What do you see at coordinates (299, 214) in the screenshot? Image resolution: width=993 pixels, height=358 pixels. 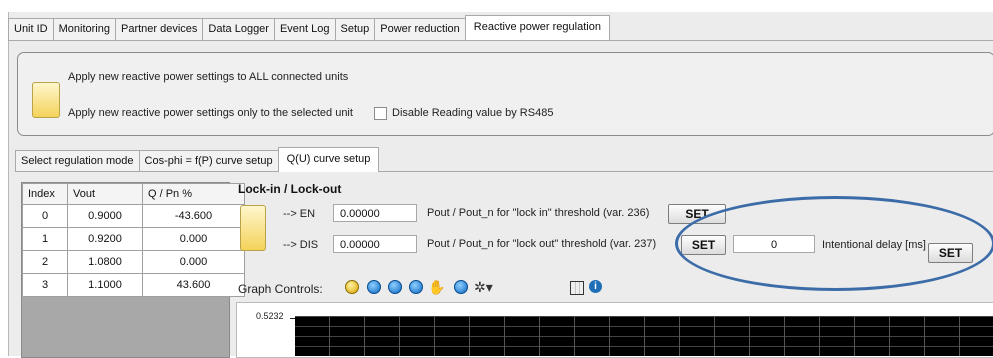 I see `lock-in-en-label: --> EN` at bounding box center [299, 214].